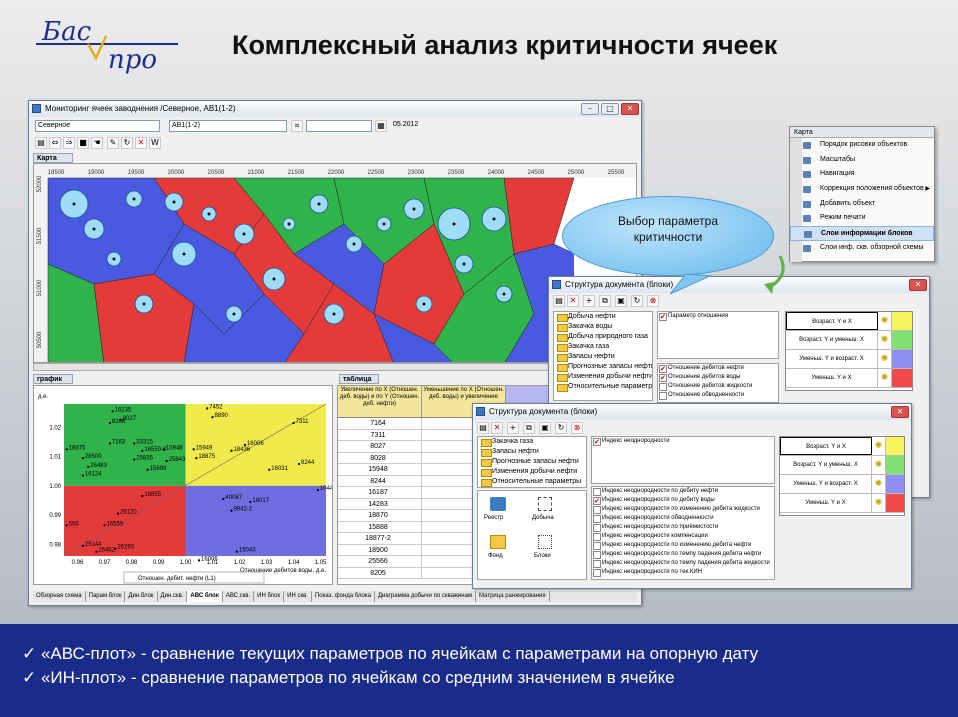  Describe the element at coordinates (561, 428) in the screenshot. I see `doc2-refresh-icon: ↻` at that location.